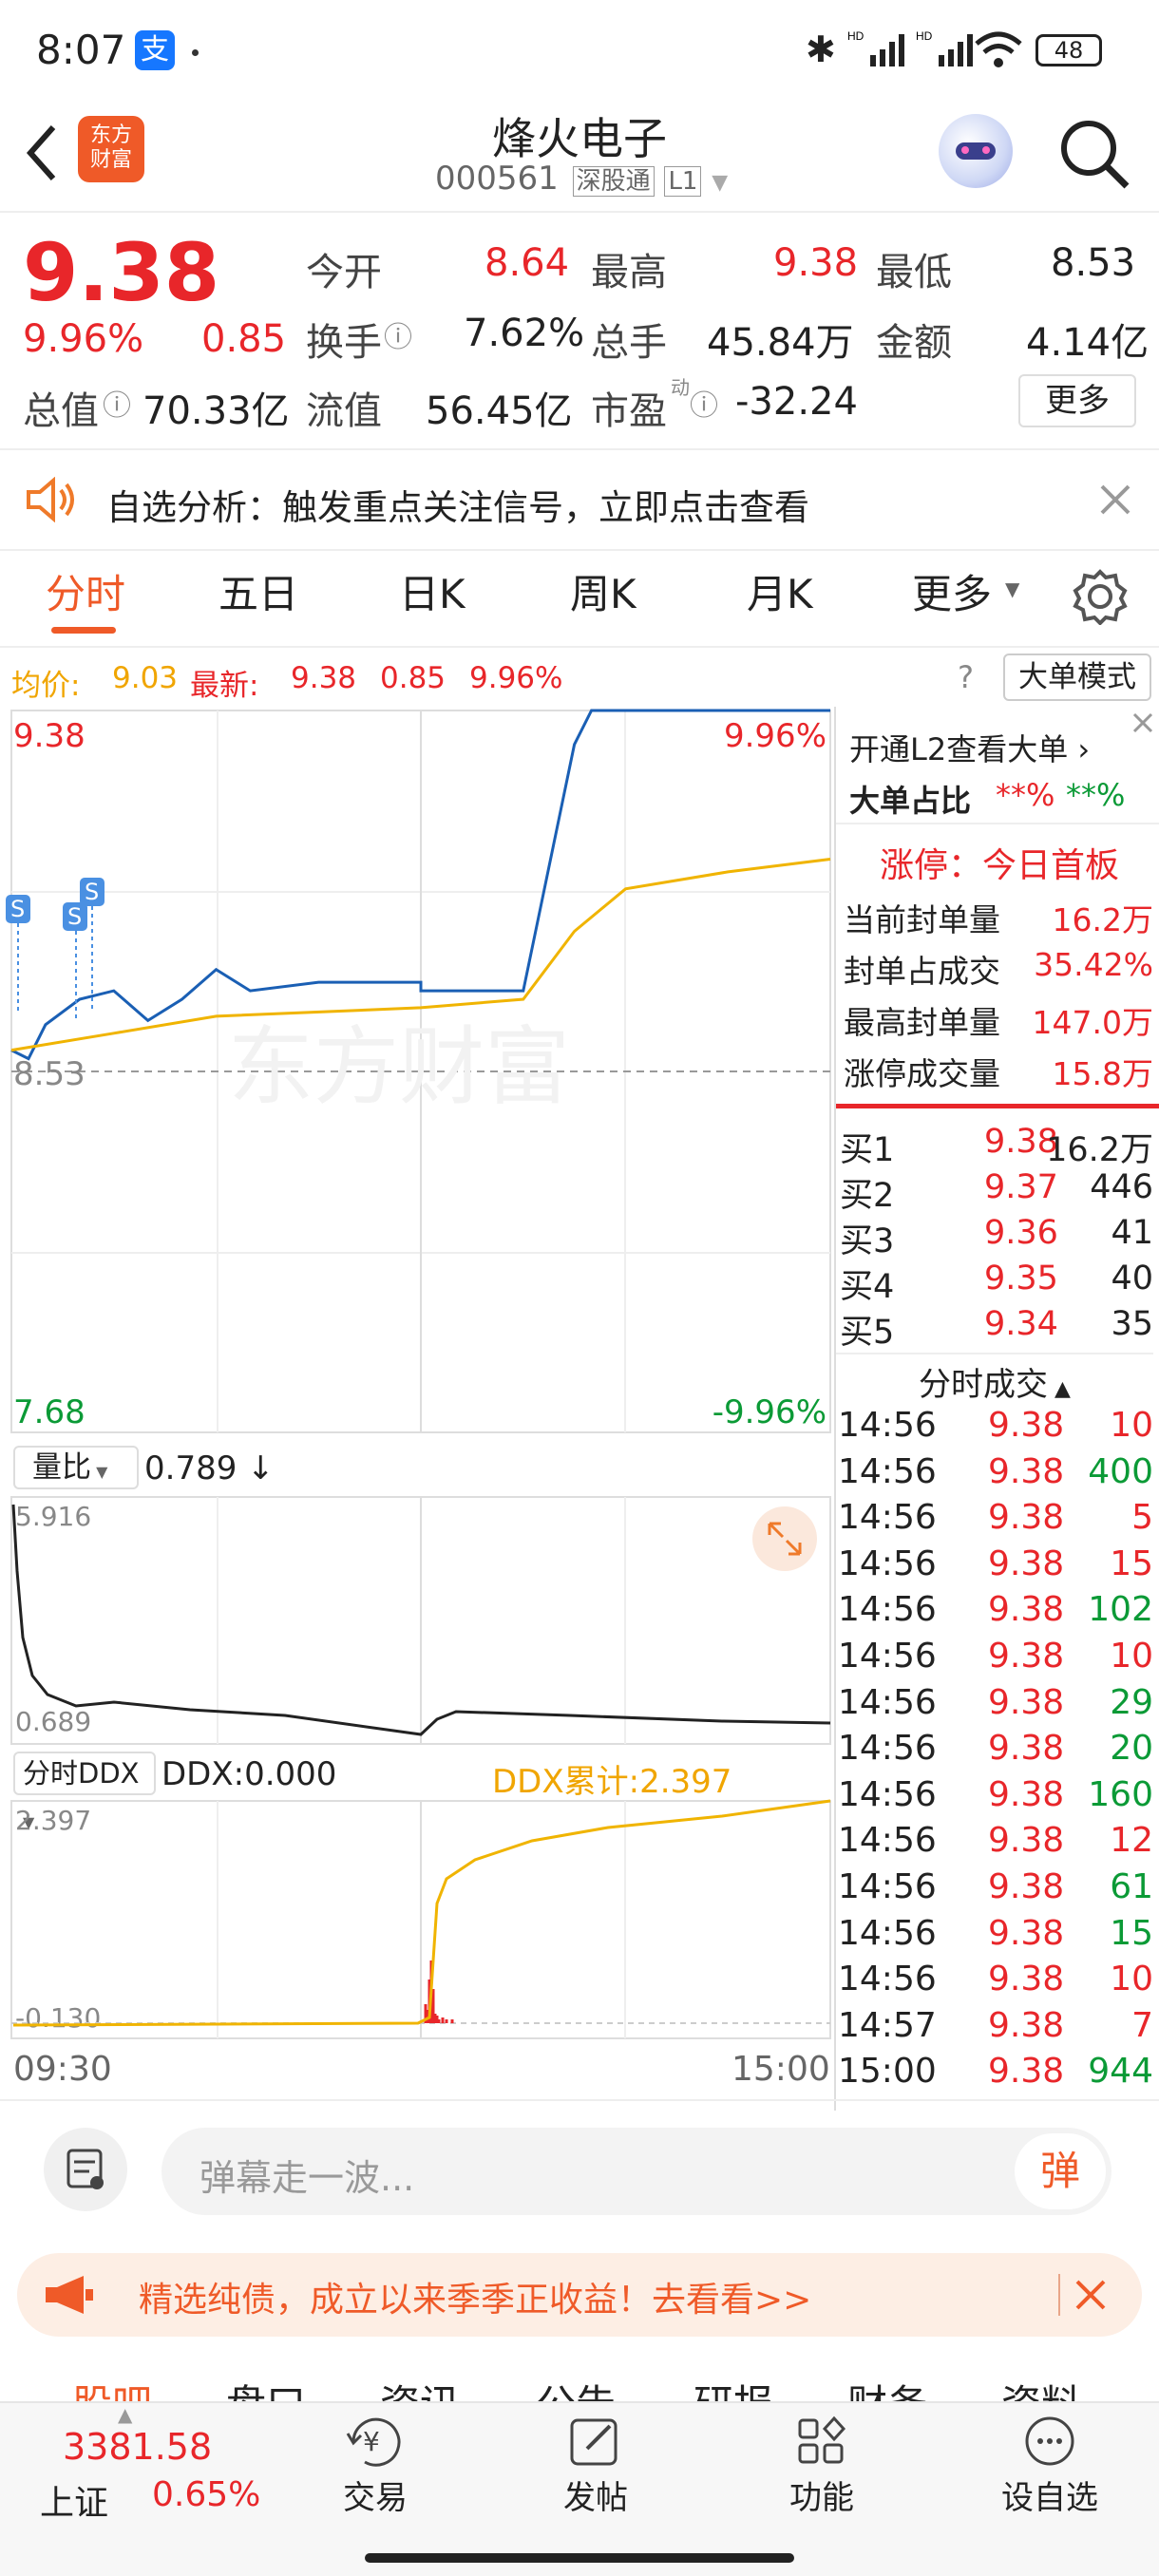 This screenshot has height=2576, width=1159. What do you see at coordinates (375, 2472) in the screenshot?
I see `nav-trade: ¥ 交易` at bounding box center [375, 2472].